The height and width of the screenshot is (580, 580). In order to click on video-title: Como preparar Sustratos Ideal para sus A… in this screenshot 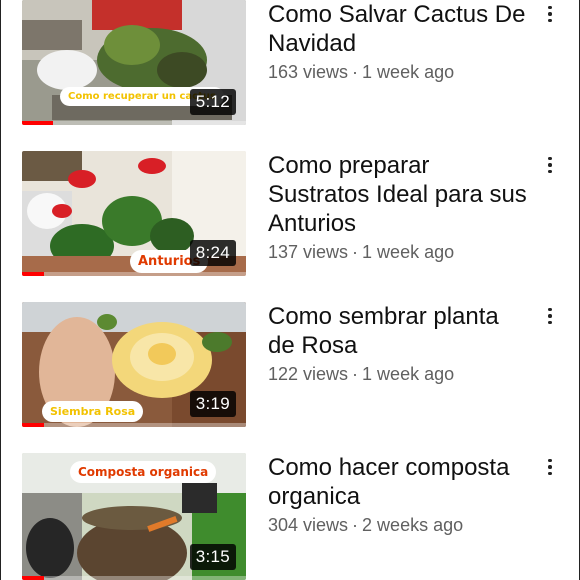, I will do `click(399, 194)`.